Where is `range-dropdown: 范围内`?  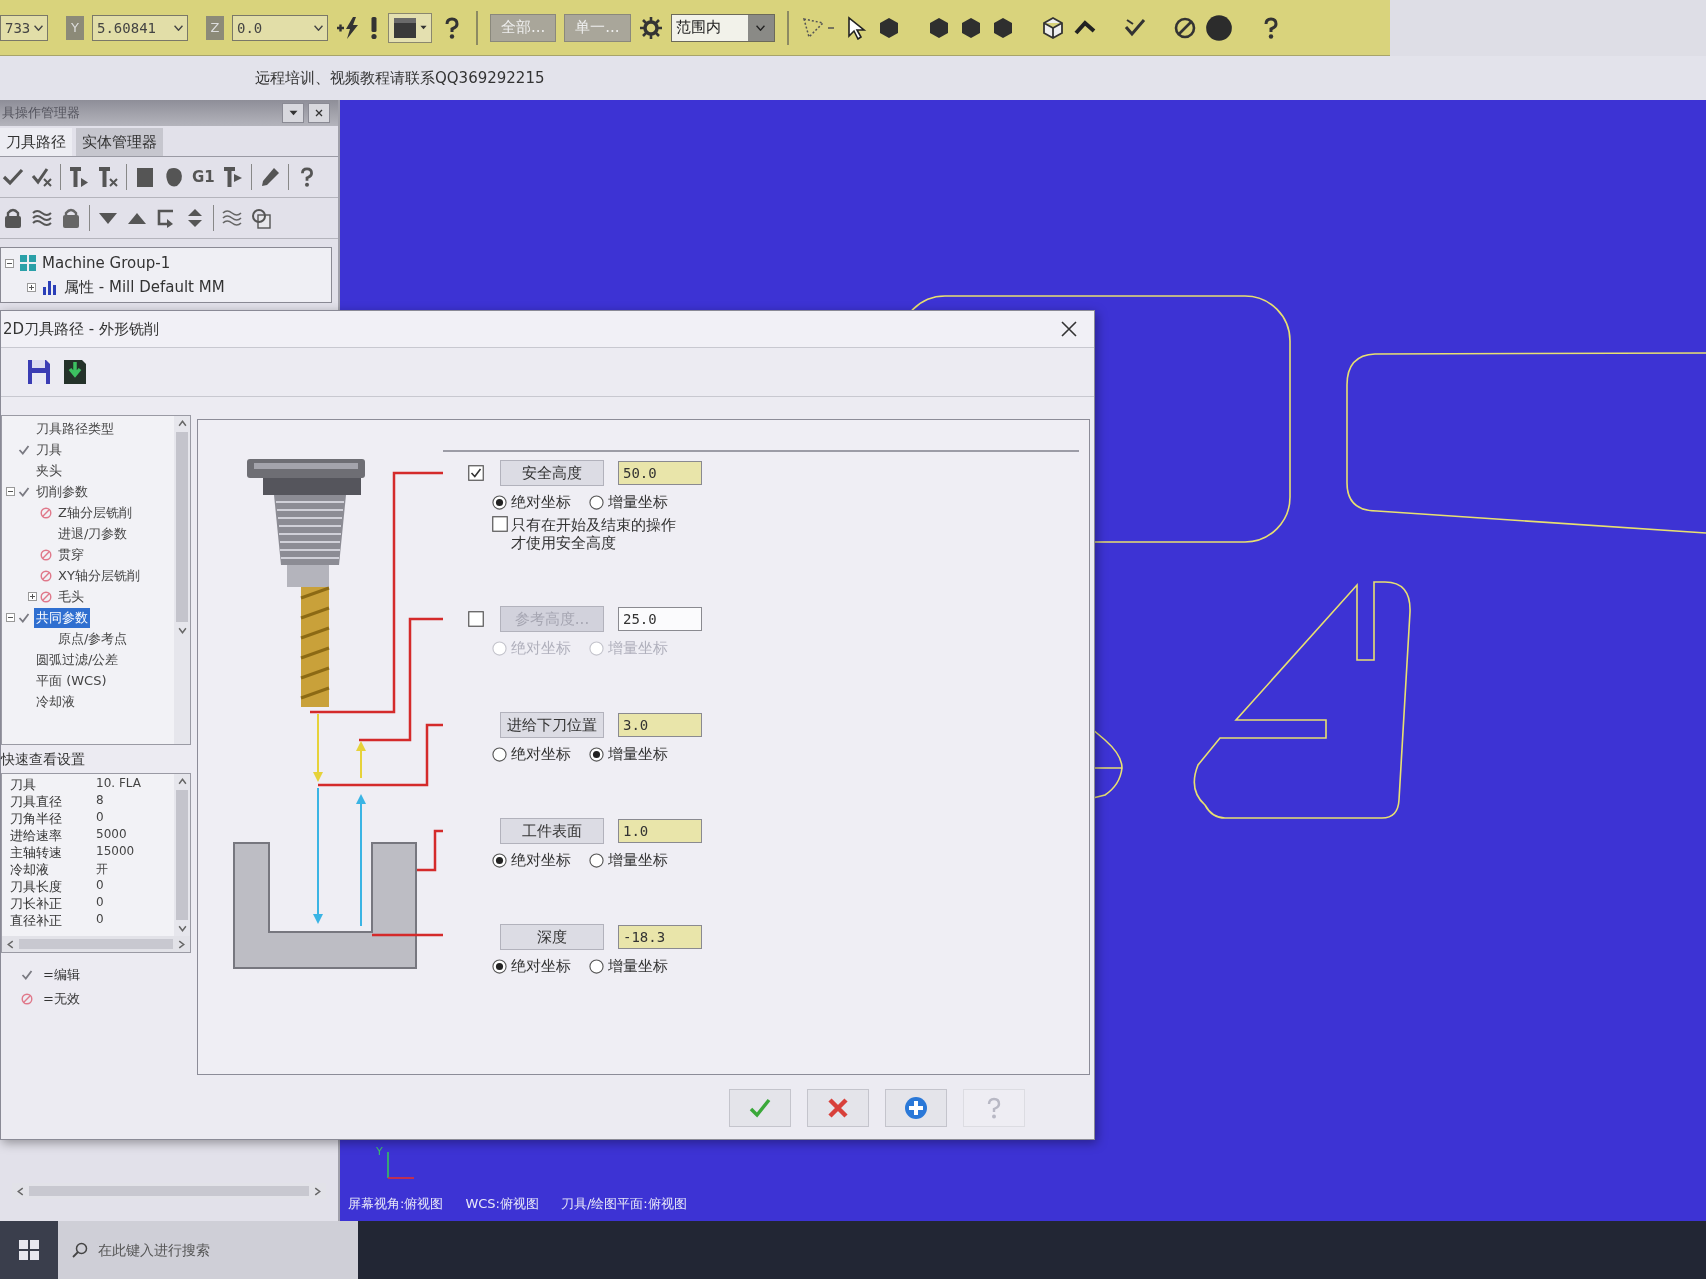
range-dropdown: 范围内 is located at coordinates (722, 27).